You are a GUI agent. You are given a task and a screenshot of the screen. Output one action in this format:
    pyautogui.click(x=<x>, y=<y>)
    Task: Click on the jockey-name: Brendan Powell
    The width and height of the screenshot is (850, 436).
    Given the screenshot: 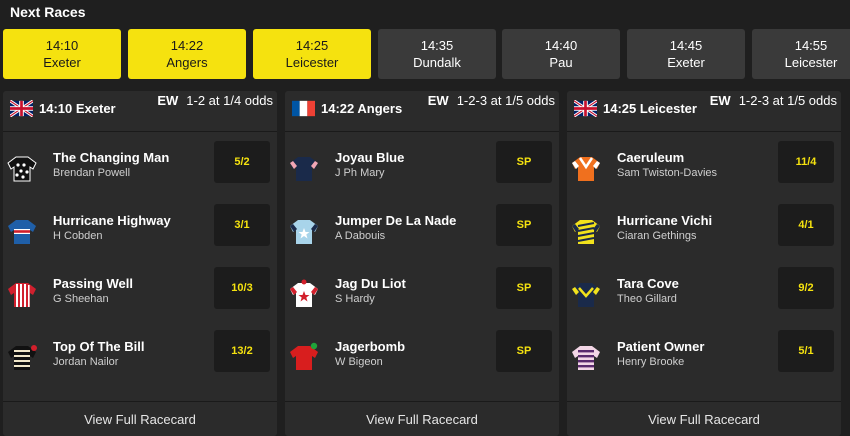 What is the action you would take?
    pyautogui.click(x=92, y=173)
    